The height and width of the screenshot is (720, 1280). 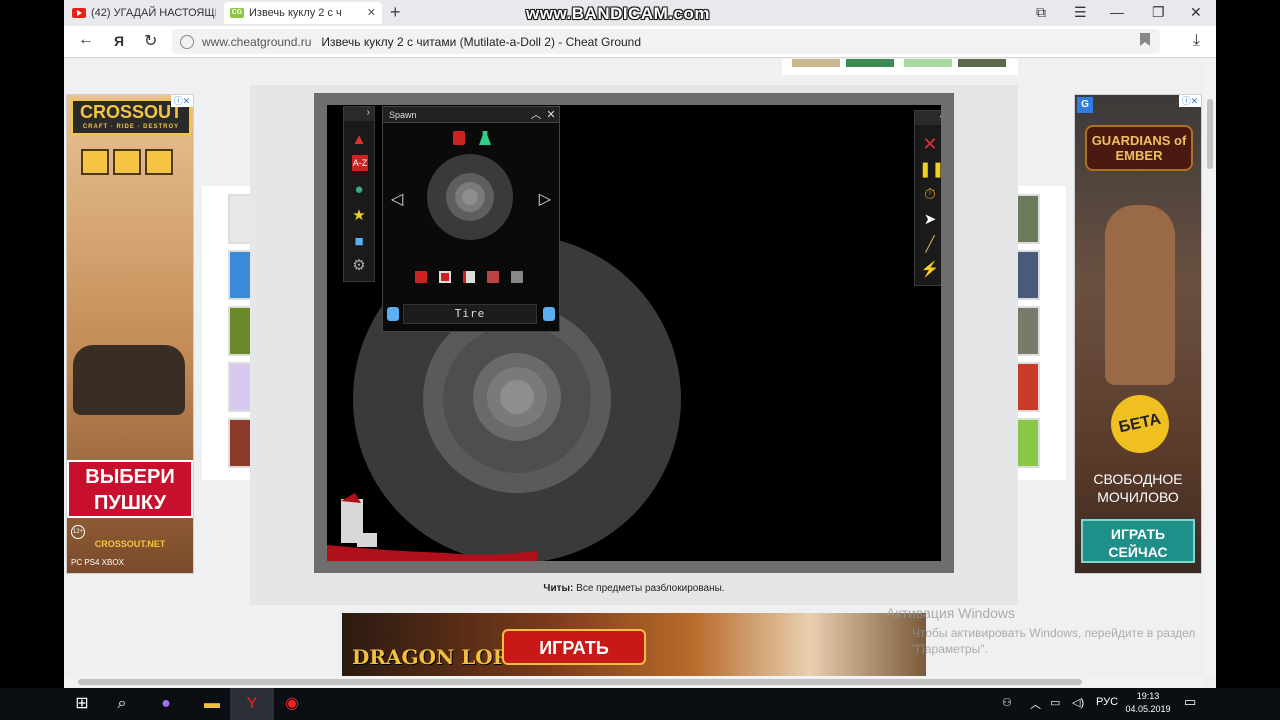 I want to click on back-icon: ←, so click(x=86, y=40).